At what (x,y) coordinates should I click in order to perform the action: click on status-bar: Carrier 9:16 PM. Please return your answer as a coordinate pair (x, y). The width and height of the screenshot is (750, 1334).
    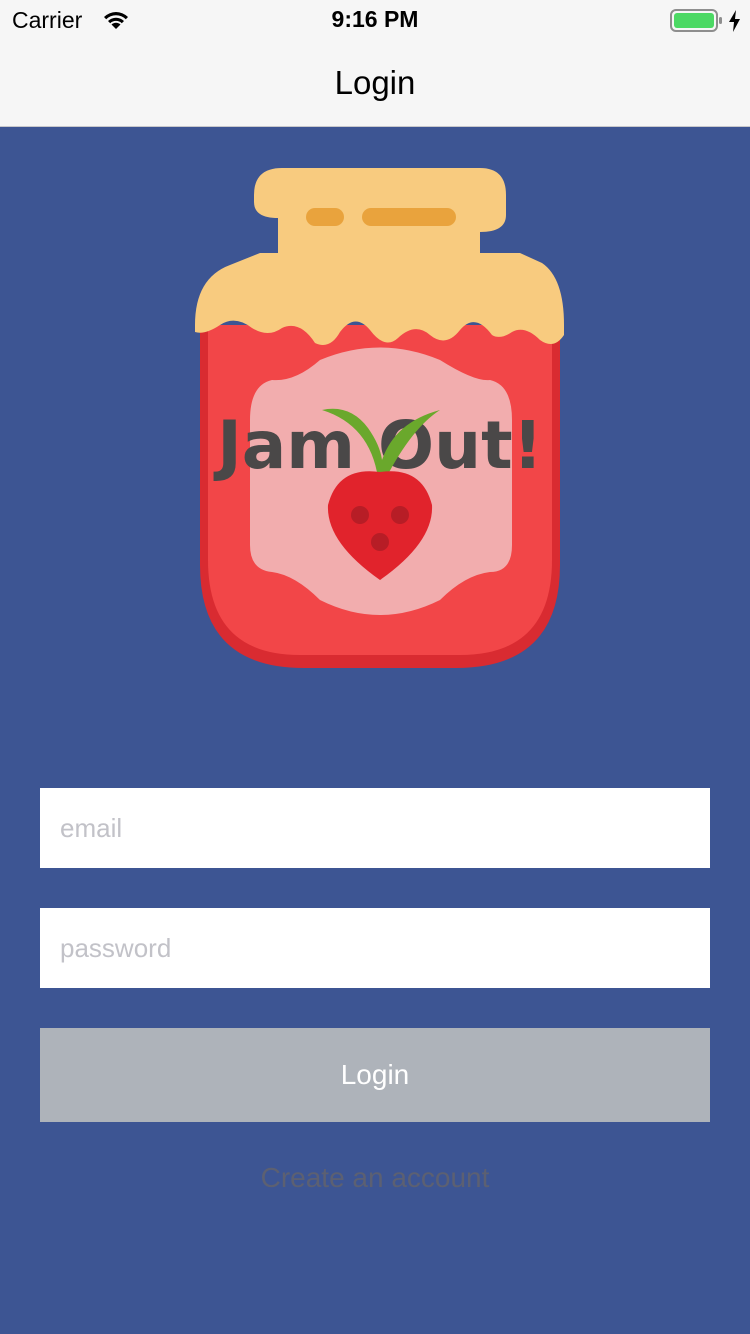
    Looking at the image, I should click on (375, 20).